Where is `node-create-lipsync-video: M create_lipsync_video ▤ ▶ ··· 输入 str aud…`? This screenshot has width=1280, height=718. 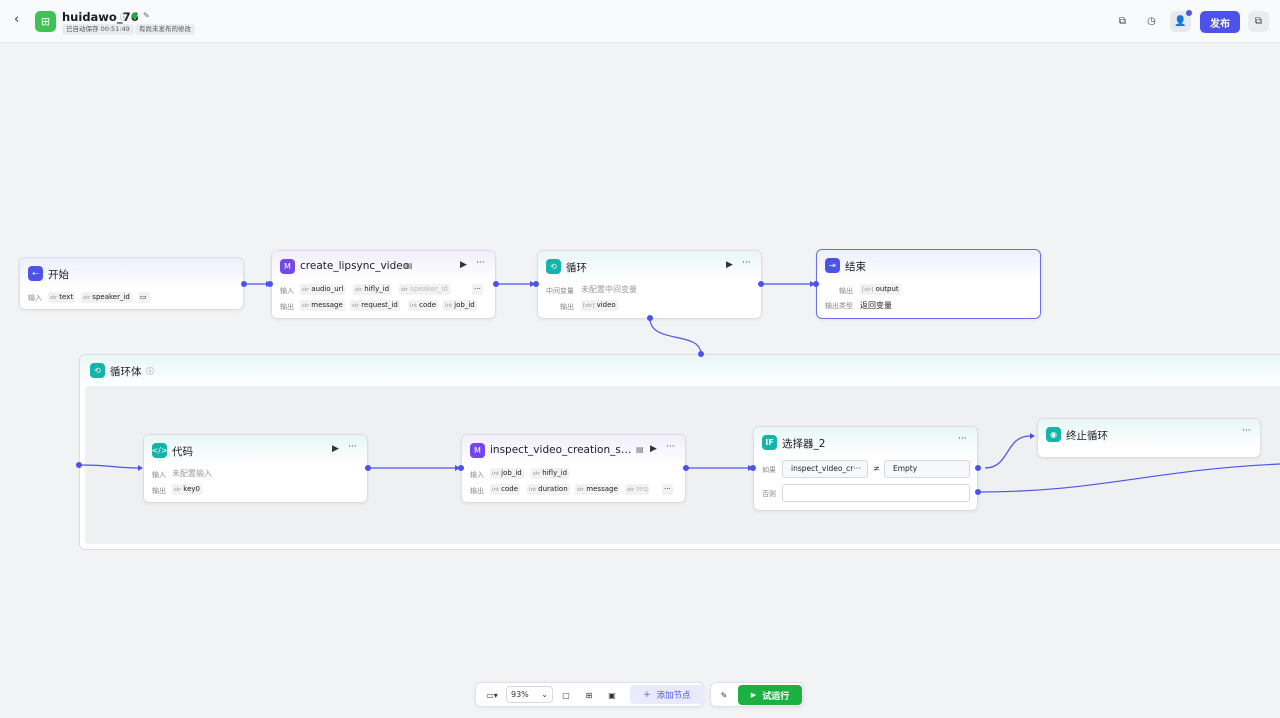
node-create-lipsync-video: M create_lipsync_video ▤ ▶ ··· 输入 str aud… is located at coordinates (383, 284).